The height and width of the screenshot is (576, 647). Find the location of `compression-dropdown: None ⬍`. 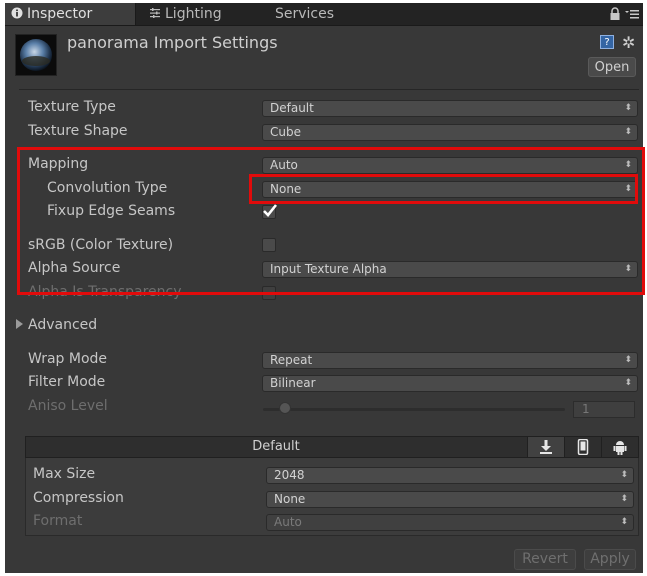

compression-dropdown: None ⬍ is located at coordinates (450, 499).